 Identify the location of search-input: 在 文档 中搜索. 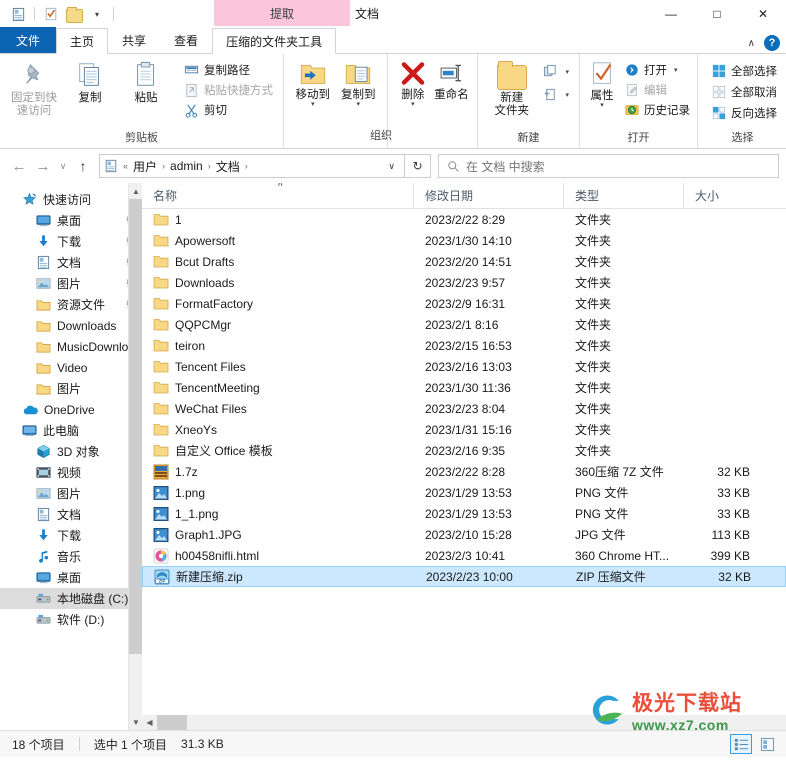
(608, 166).